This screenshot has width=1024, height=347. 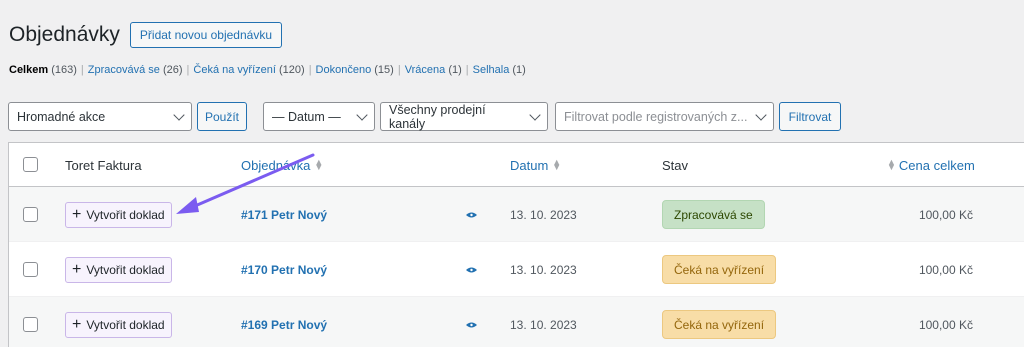 I want to click on order-link: #170 Petr Nový, so click(x=284, y=270).